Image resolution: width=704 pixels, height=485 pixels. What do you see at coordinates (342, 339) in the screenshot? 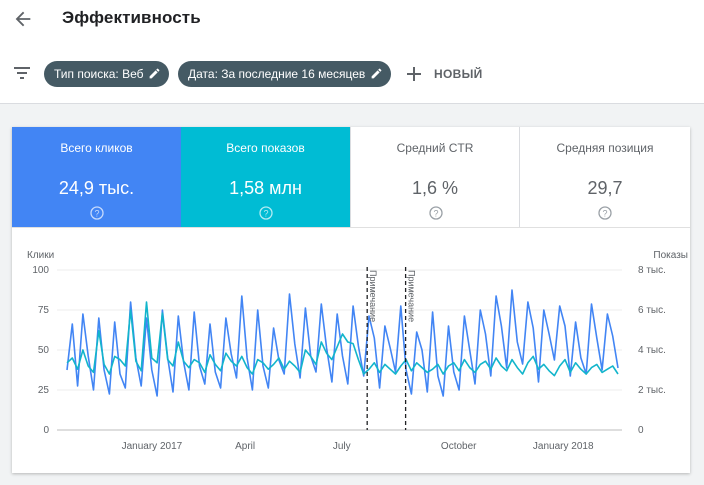
I see `clicks-series-line` at bounding box center [342, 339].